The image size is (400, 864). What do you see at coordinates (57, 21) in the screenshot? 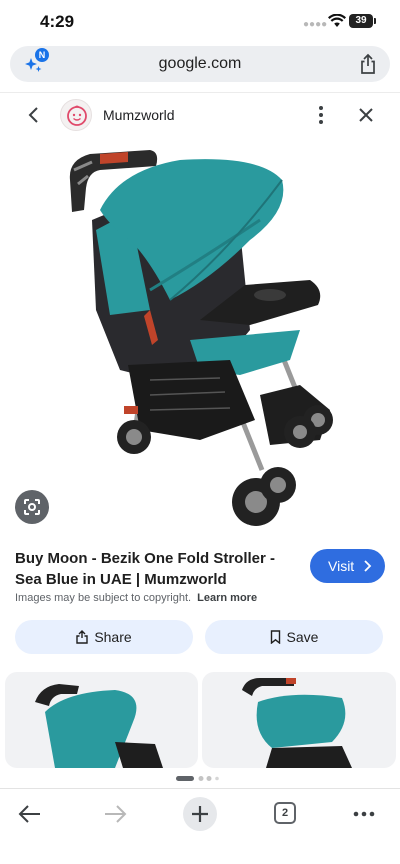
I see `status-time: 4:29` at bounding box center [57, 21].